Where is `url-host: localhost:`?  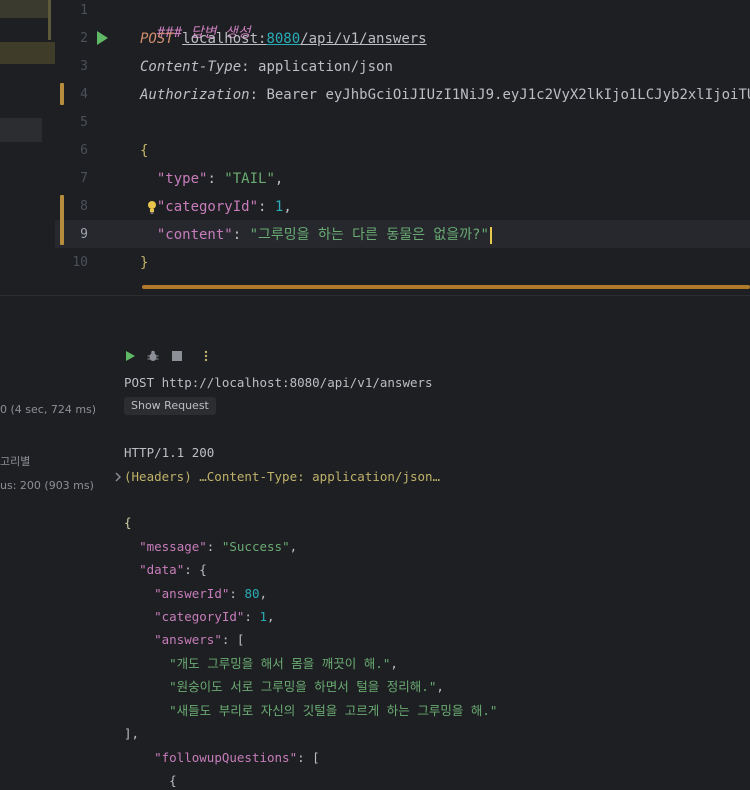 url-host: localhost: is located at coordinates (224, 39).